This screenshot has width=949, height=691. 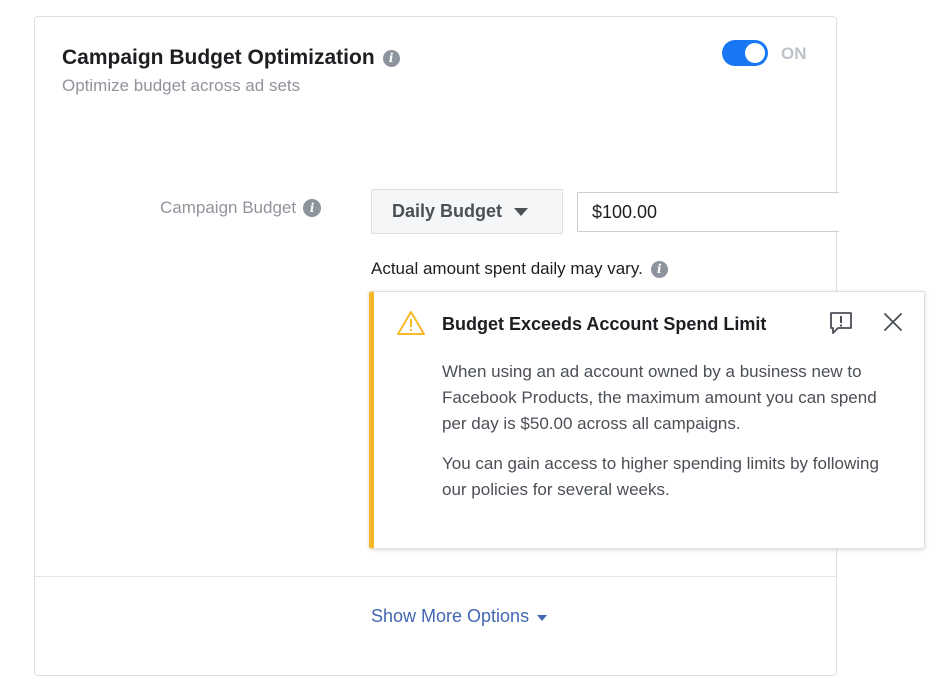 I want to click on campaign-budget-label-row: Campaign Budget i, so click(x=241, y=208).